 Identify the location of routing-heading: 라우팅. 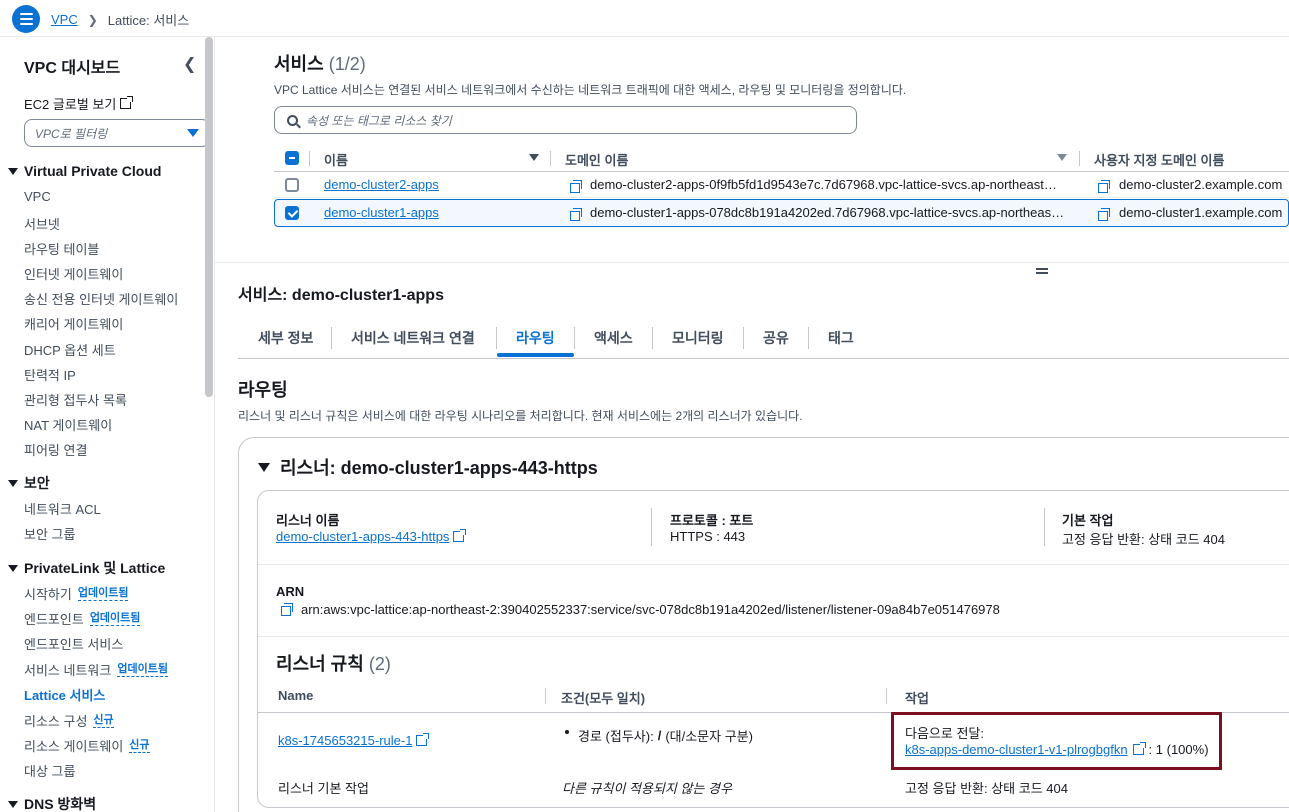
(263, 390).